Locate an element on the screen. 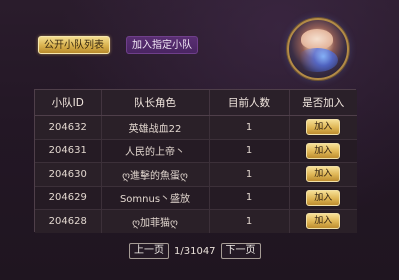 The width and height of the screenshot is (399, 280). next-page-button: 下一页 is located at coordinates (240, 251).